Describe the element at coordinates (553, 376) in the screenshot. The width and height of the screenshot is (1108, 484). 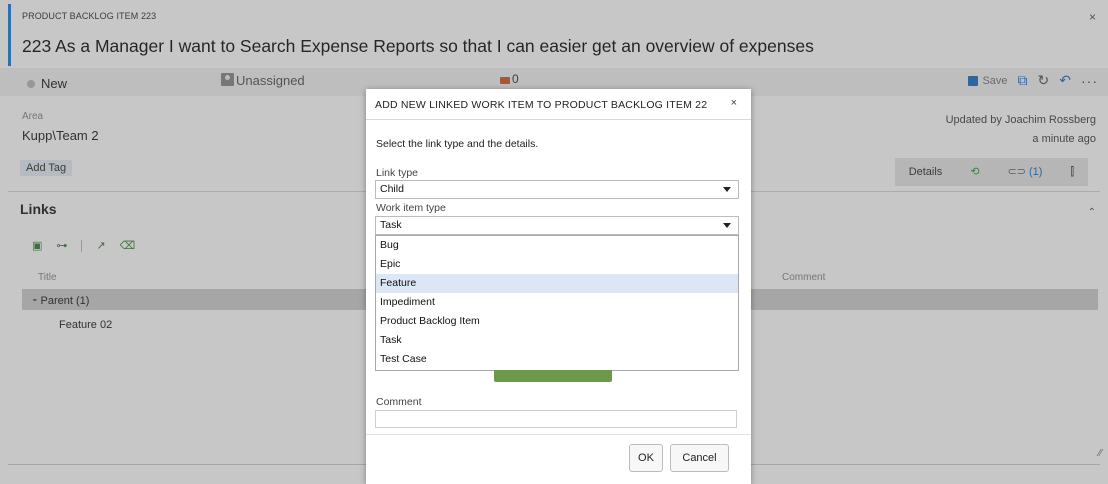
I see `obscured-button` at that location.